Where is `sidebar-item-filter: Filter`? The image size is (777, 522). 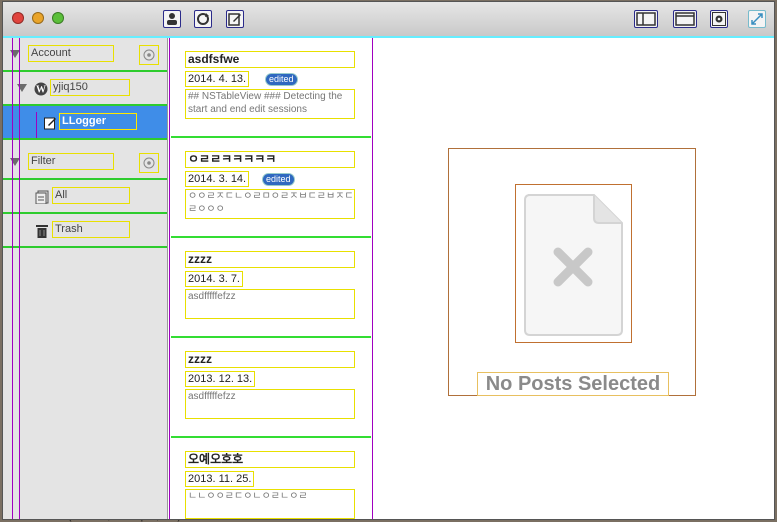 sidebar-item-filter: Filter is located at coordinates (85, 163).